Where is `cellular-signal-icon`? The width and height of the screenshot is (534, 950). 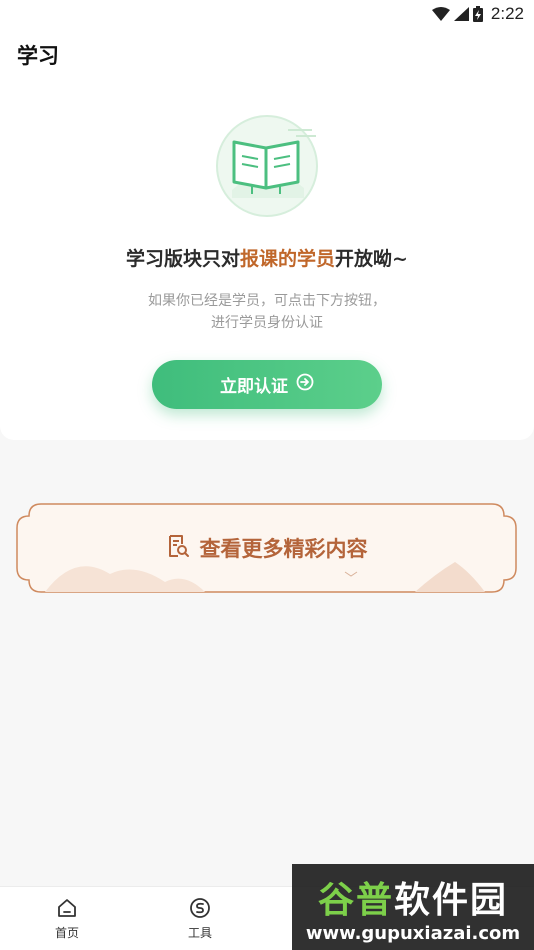 cellular-signal-icon is located at coordinates (461, 14).